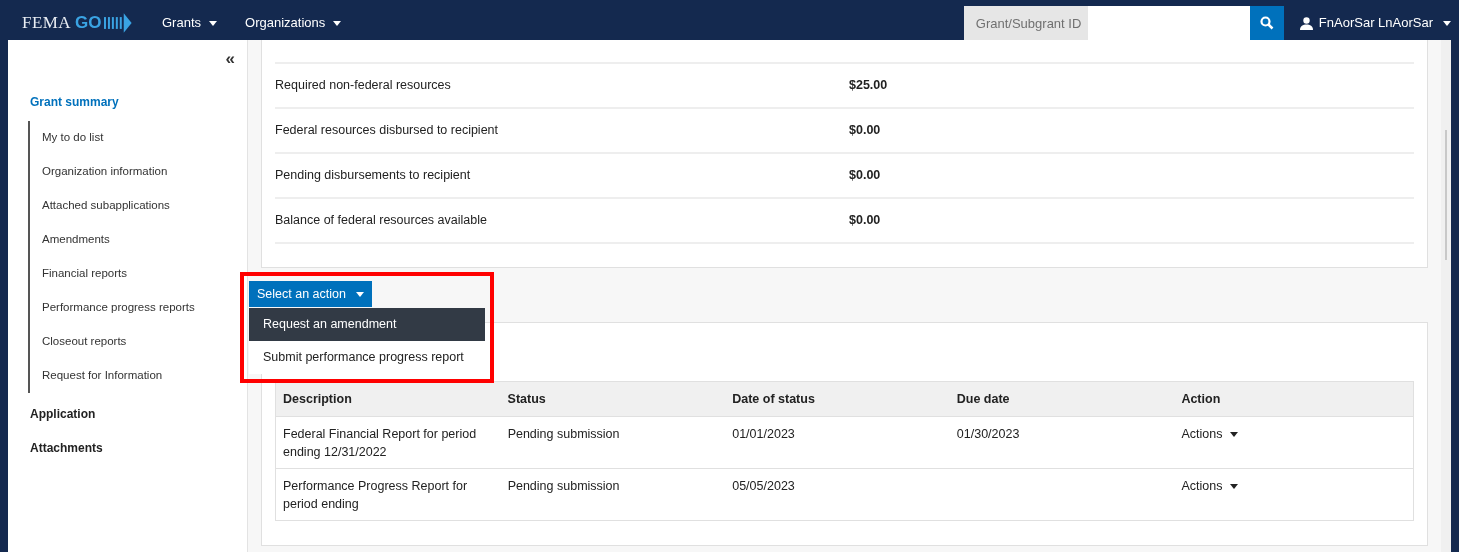  Describe the element at coordinates (138, 172) in the screenshot. I see `sidebar-subitem: Organization information` at that location.